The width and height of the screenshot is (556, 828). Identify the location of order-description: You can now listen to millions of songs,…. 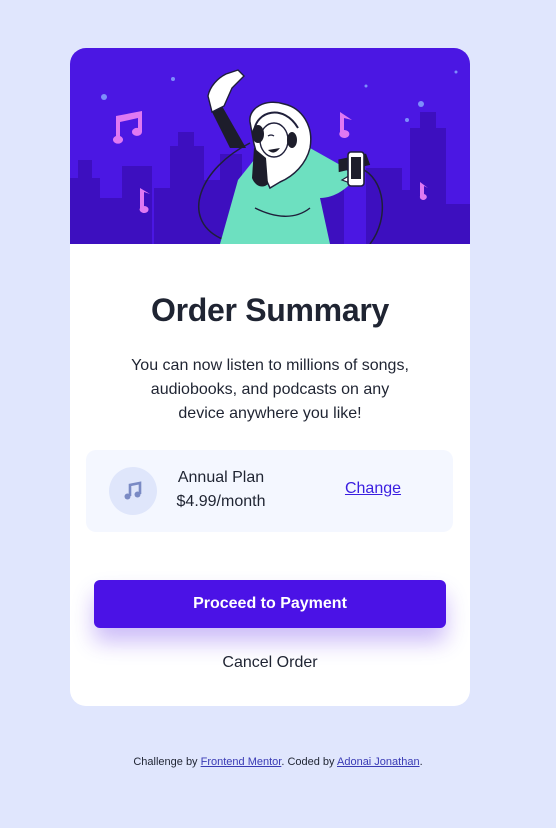
(270, 389).